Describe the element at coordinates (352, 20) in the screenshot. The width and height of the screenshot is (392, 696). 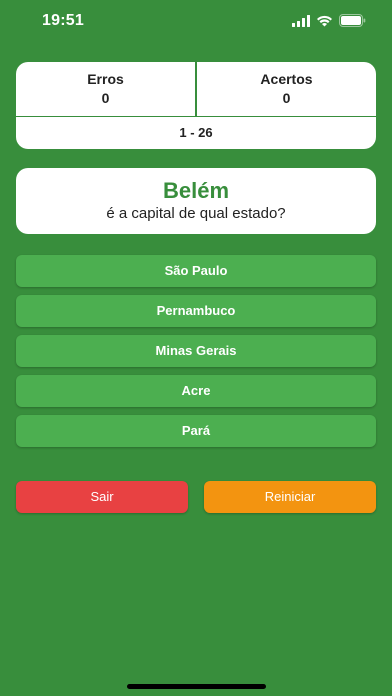
I see `battery-icon` at that location.